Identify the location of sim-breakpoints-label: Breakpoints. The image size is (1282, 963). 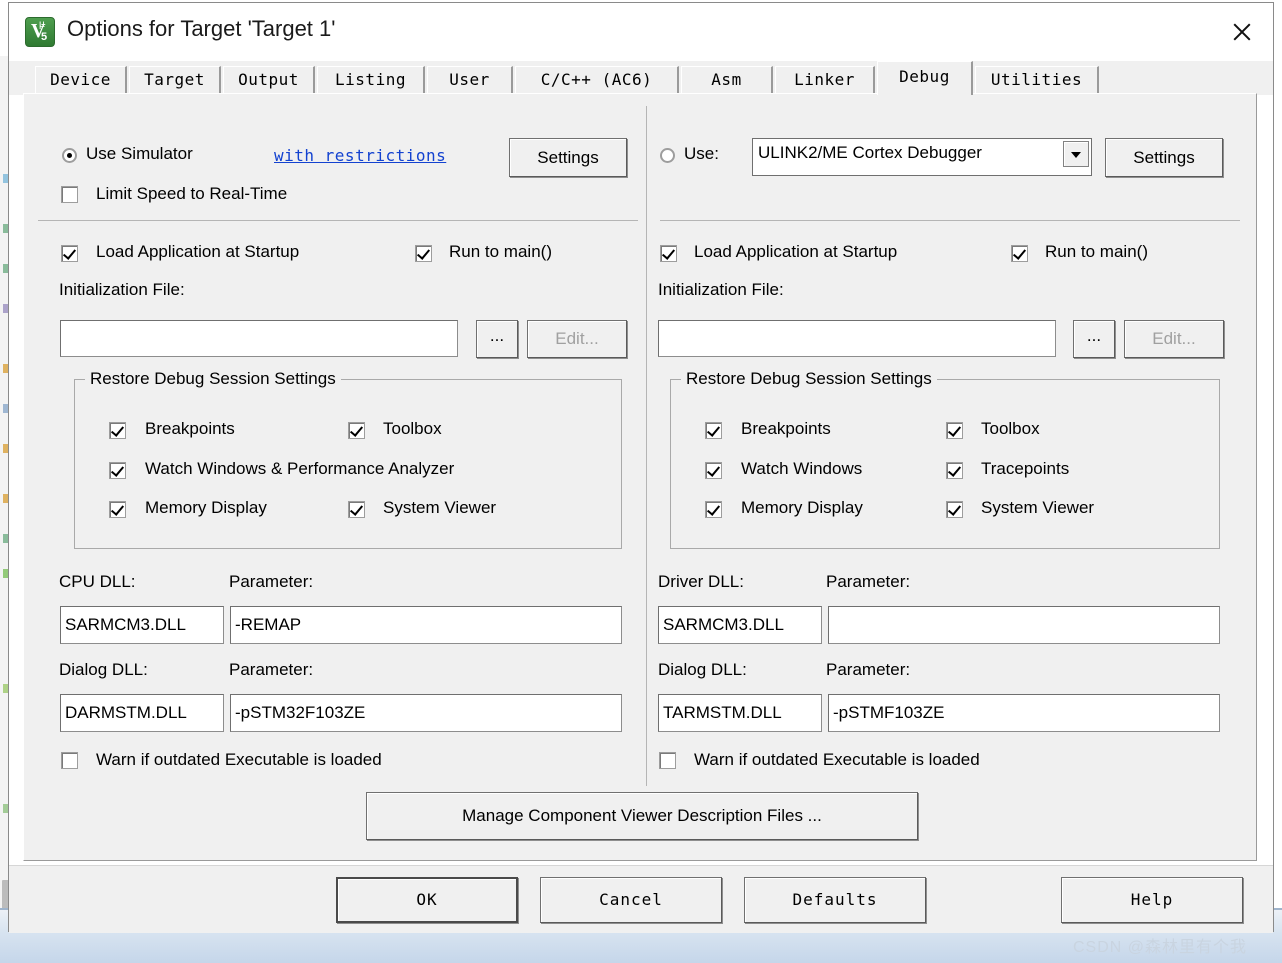
(190, 428).